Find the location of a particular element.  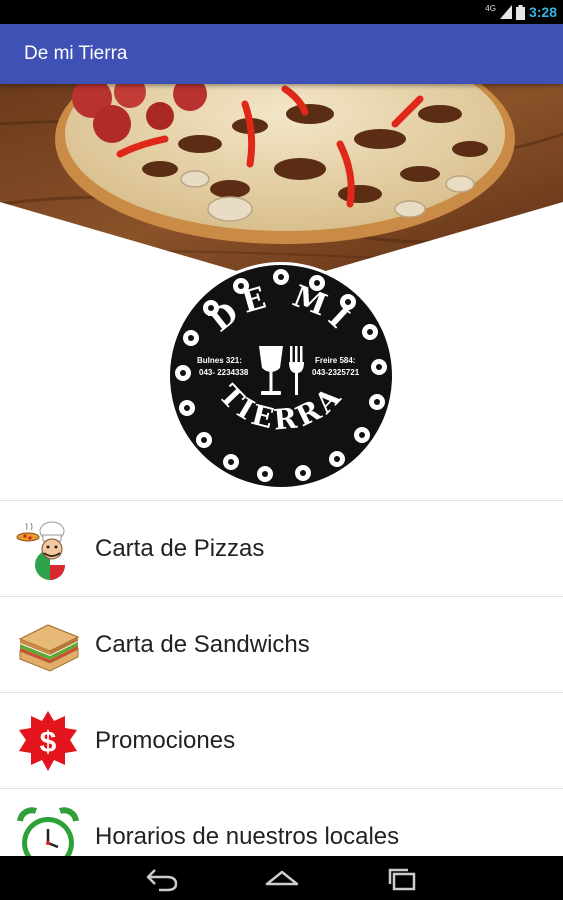

app-bar: De mi Tierra is located at coordinates (281, 54).